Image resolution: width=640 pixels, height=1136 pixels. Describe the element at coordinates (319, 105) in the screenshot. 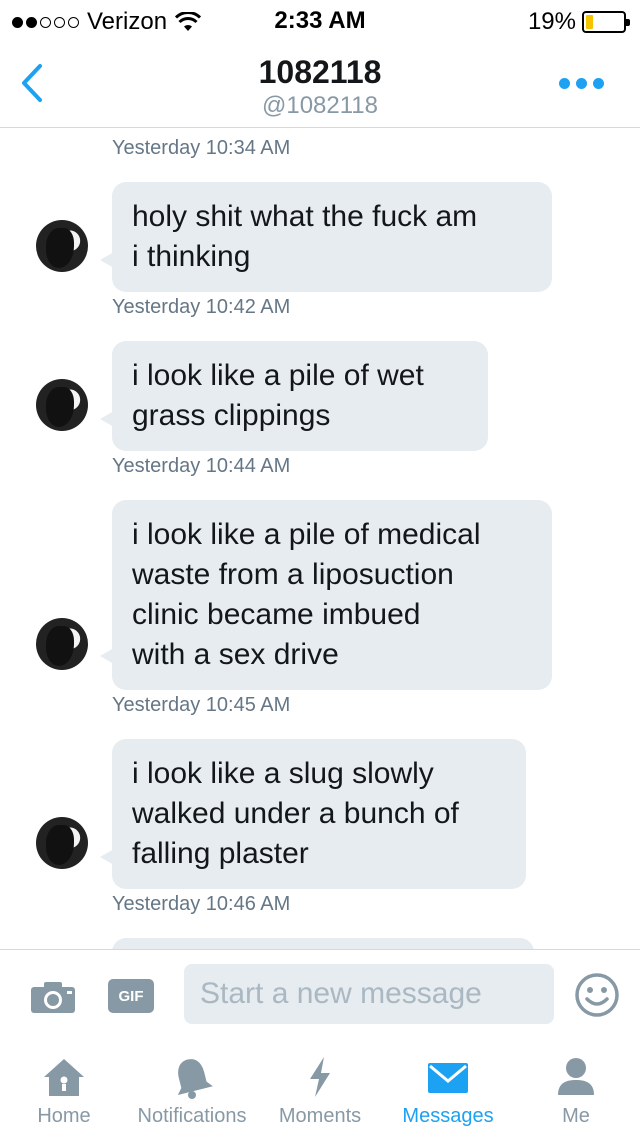

I see `recipient-handle: @1082118` at that location.